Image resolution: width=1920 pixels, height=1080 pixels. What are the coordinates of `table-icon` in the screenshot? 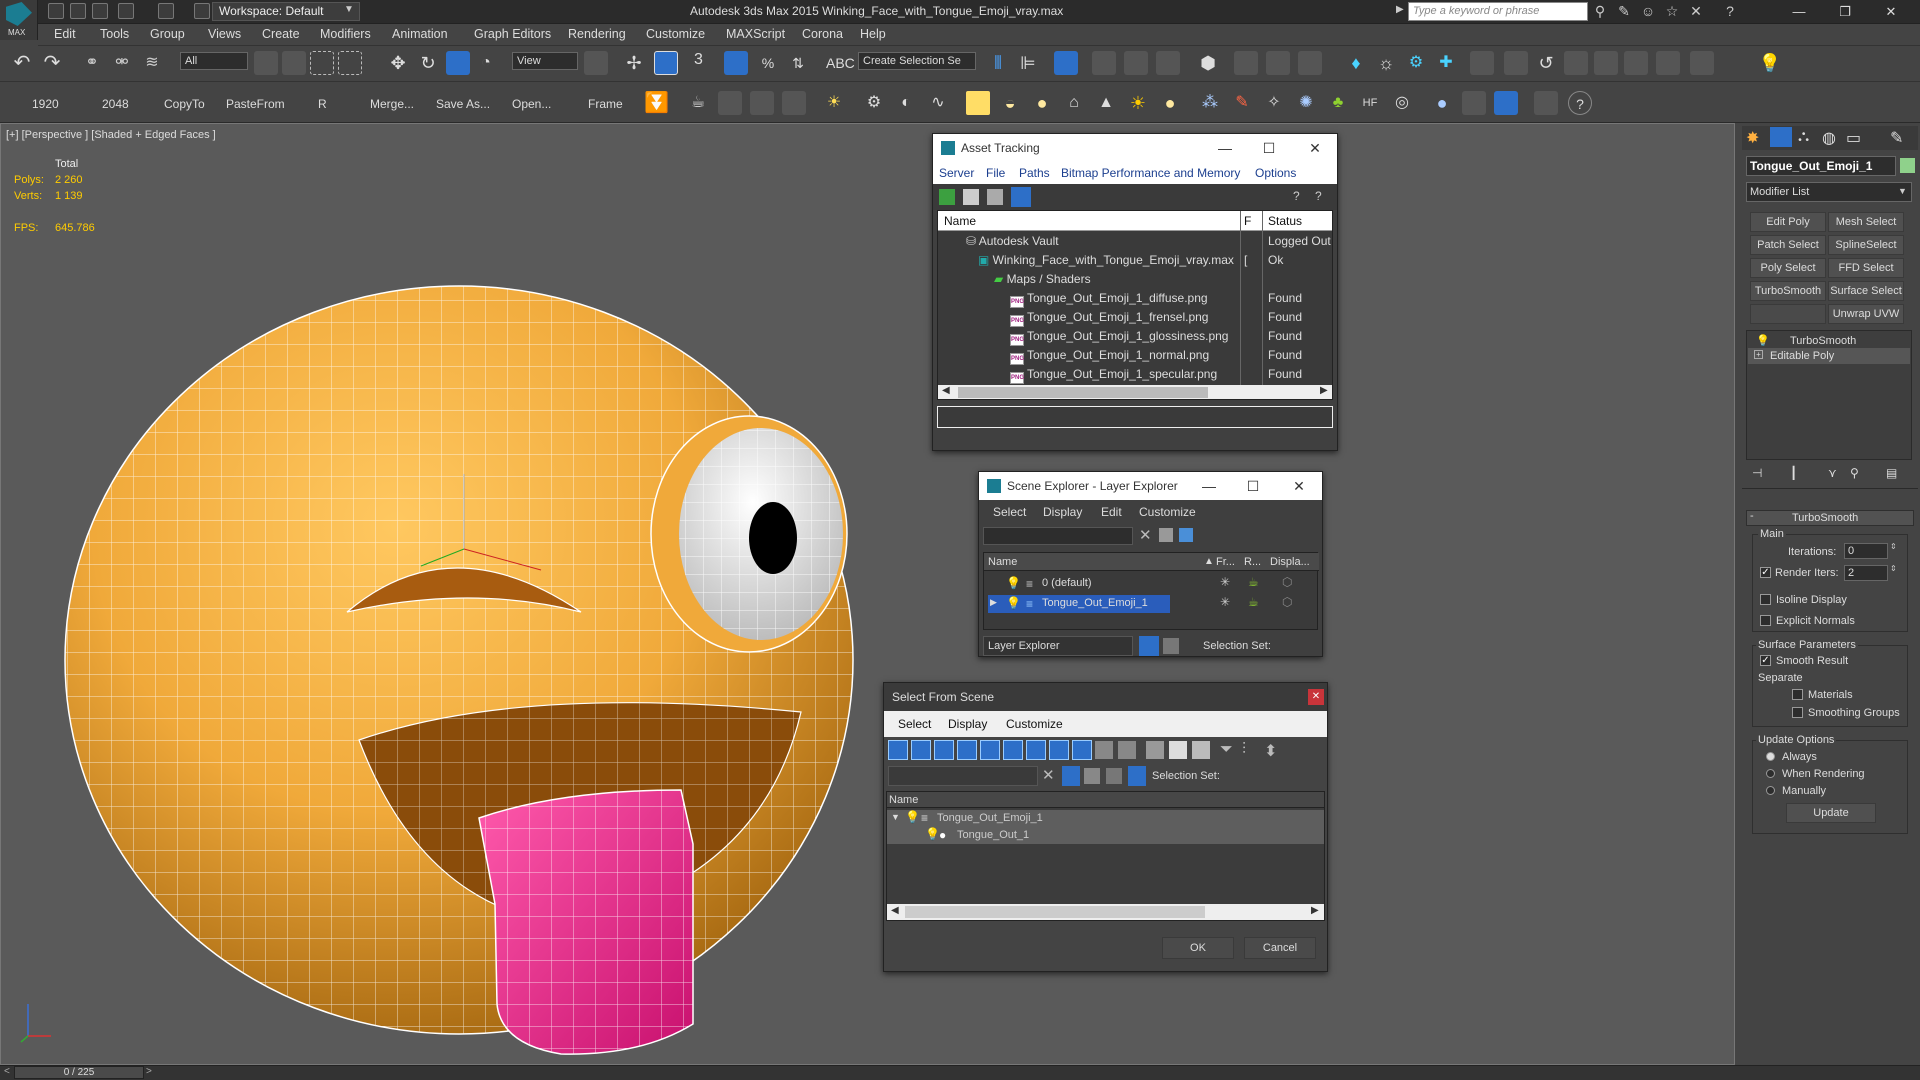 It's located at (794, 103).